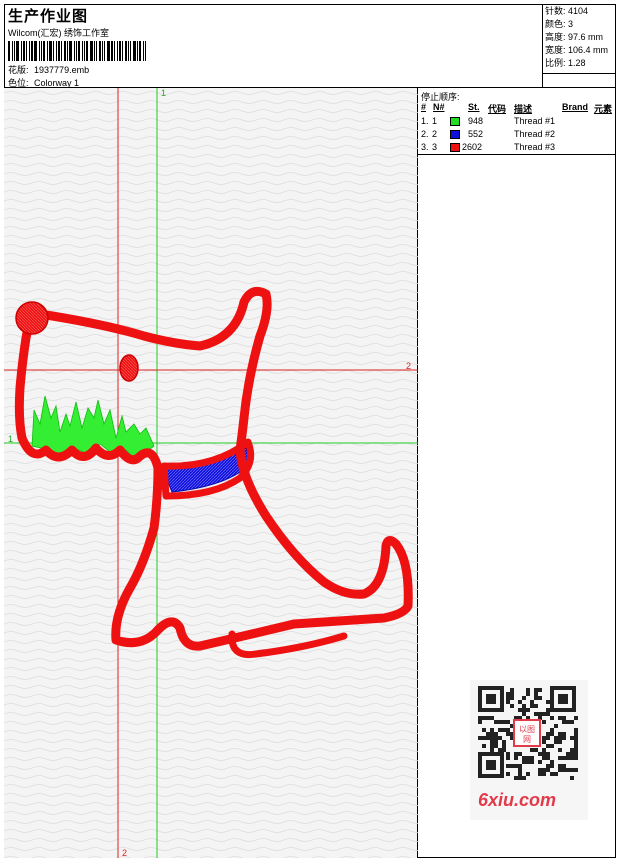  Describe the element at coordinates (497, 109) in the screenshot. I see `col-code: 代码` at that location.